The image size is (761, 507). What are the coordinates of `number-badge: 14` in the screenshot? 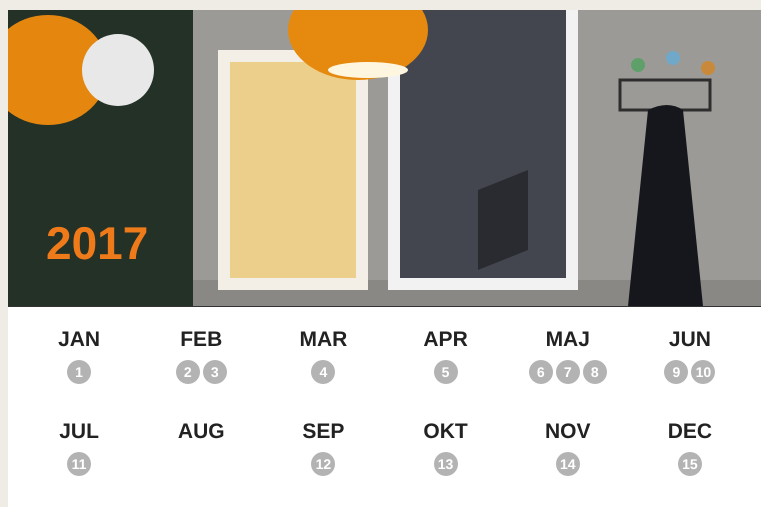 It's located at (568, 464).